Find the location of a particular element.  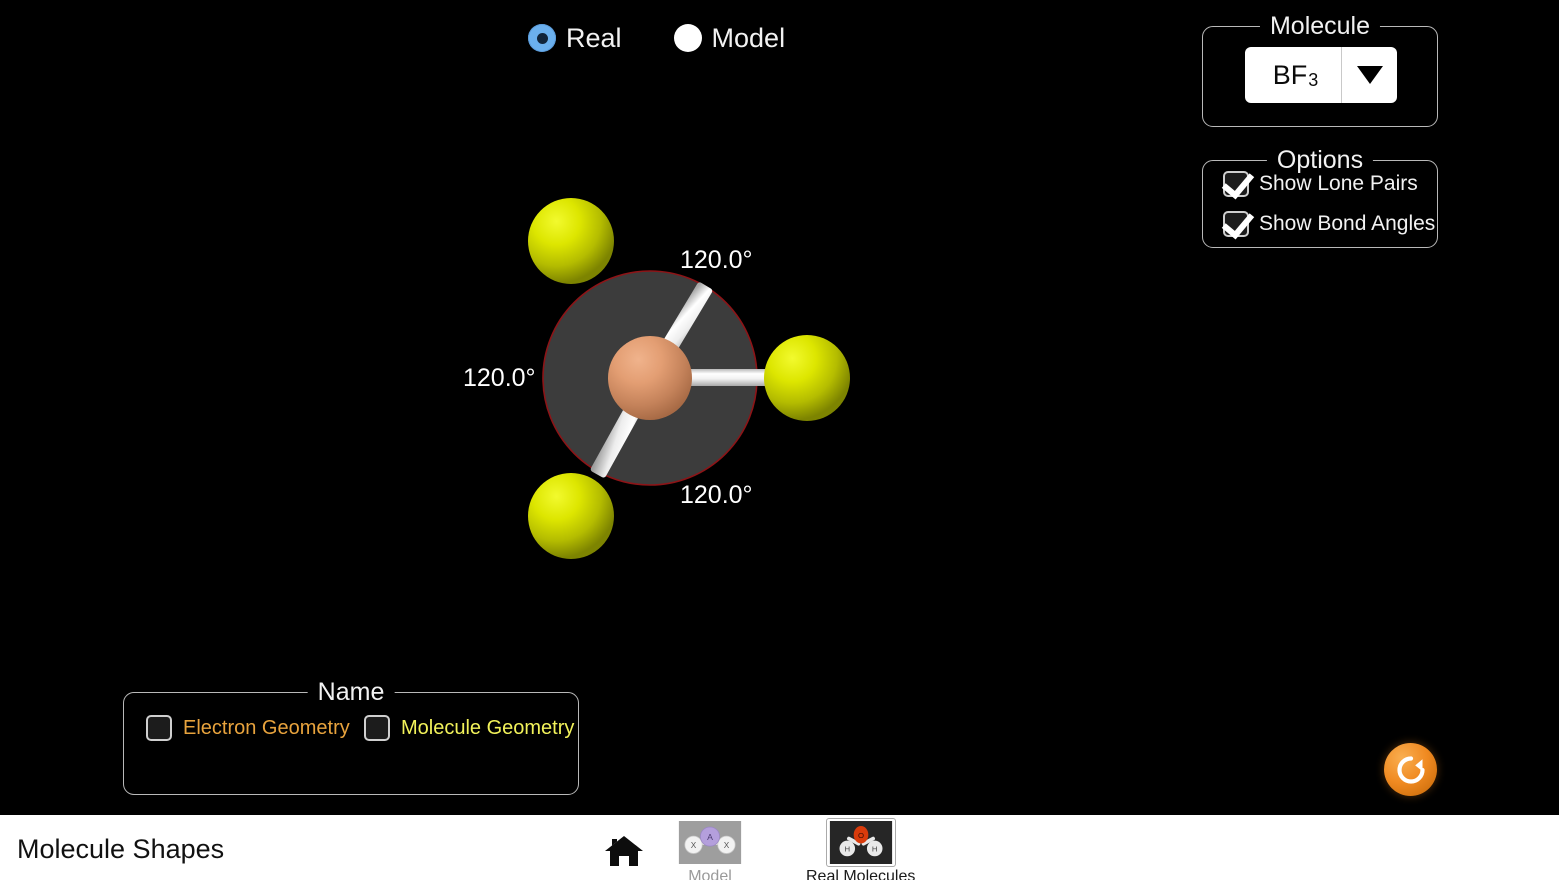

representation-radio-group: Real Model is located at coordinates (656, 38).